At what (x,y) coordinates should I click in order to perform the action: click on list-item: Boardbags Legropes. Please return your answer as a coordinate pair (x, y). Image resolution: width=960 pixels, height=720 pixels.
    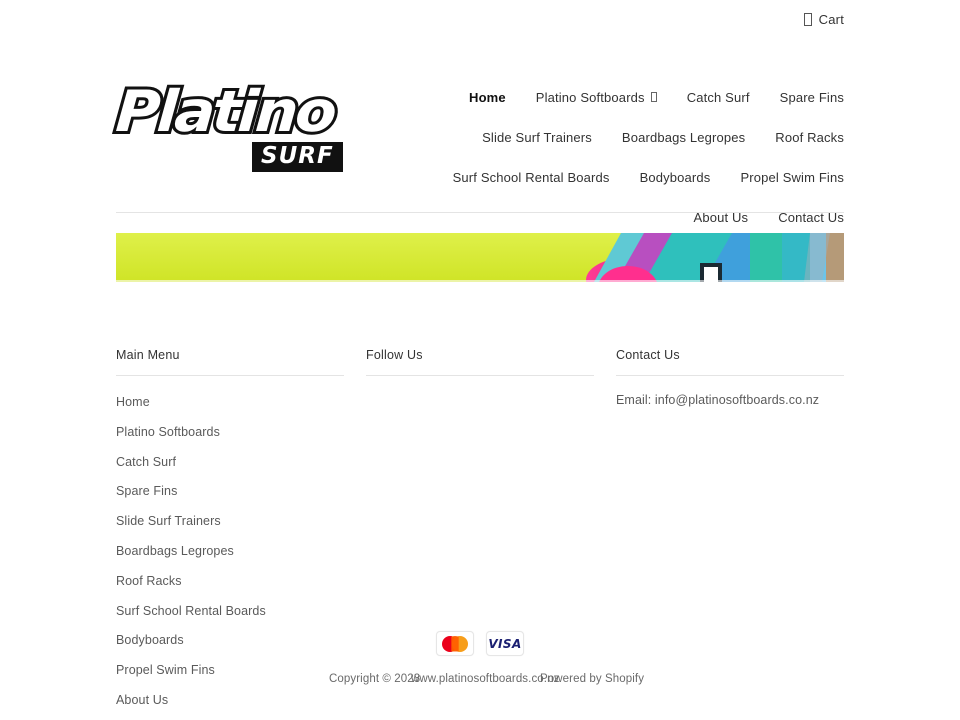
    Looking at the image, I should click on (240, 551).